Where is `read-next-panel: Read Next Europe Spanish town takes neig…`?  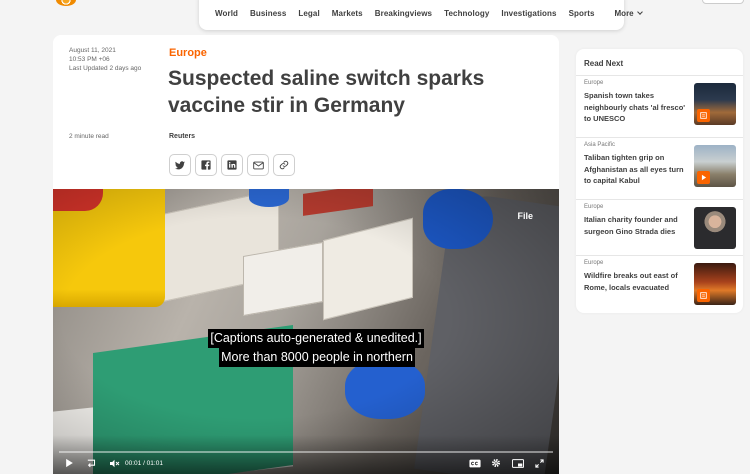 read-next-panel: Read Next Europe Spanish town takes neig… is located at coordinates (659, 181).